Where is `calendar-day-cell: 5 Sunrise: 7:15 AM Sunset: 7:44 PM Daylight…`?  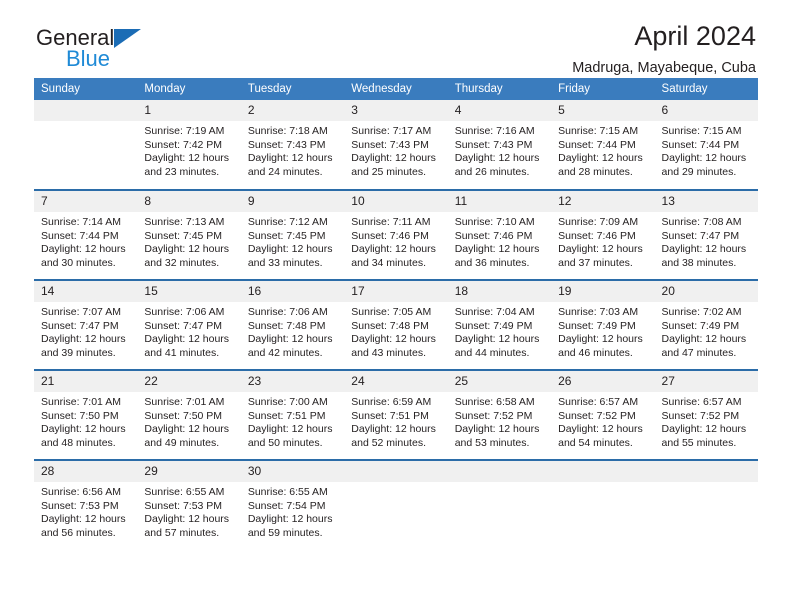 calendar-day-cell: 5 Sunrise: 7:15 AM Sunset: 7:44 PM Daylight… is located at coordinates (603, 145).